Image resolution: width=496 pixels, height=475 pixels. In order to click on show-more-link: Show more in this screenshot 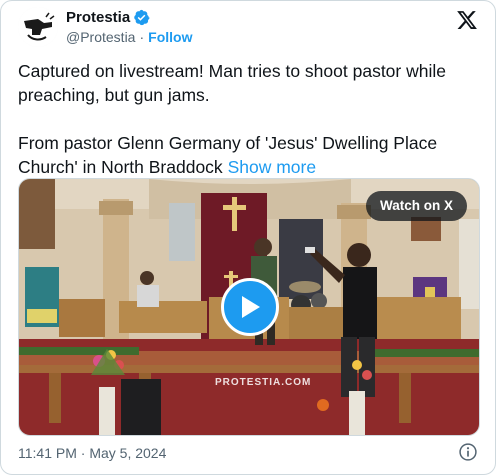, I will do `click(272, 167)`.